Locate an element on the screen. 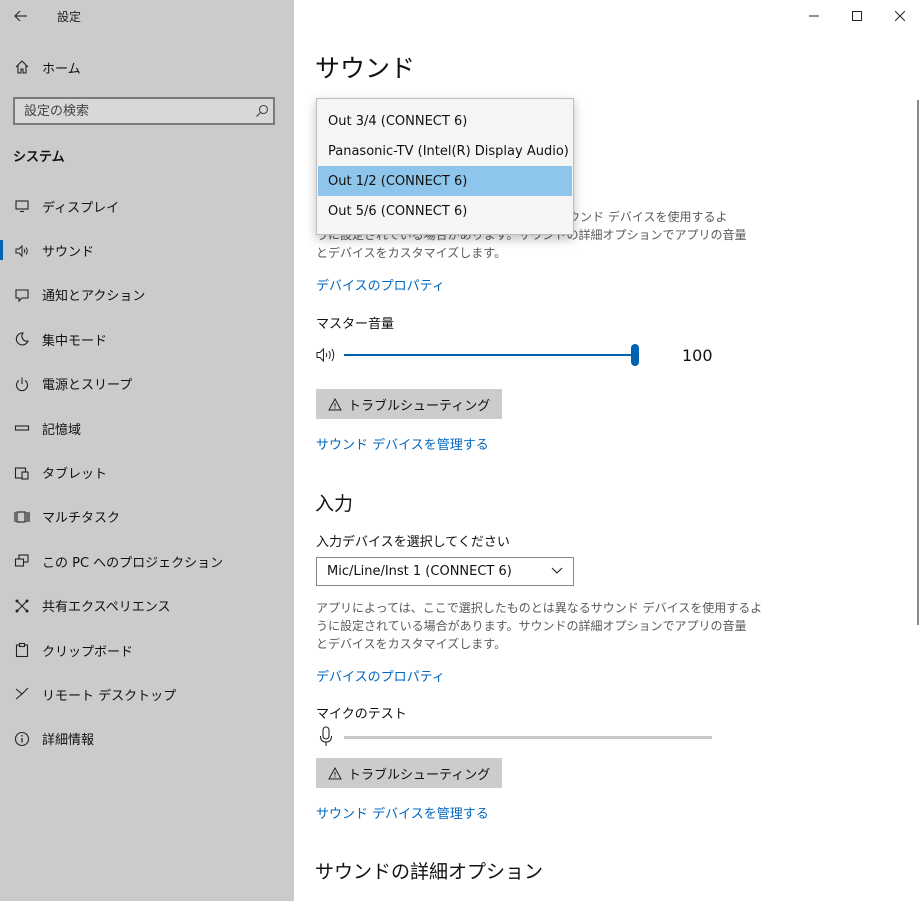  sidebar-section-title: システム is located at coordinates (39, 157).